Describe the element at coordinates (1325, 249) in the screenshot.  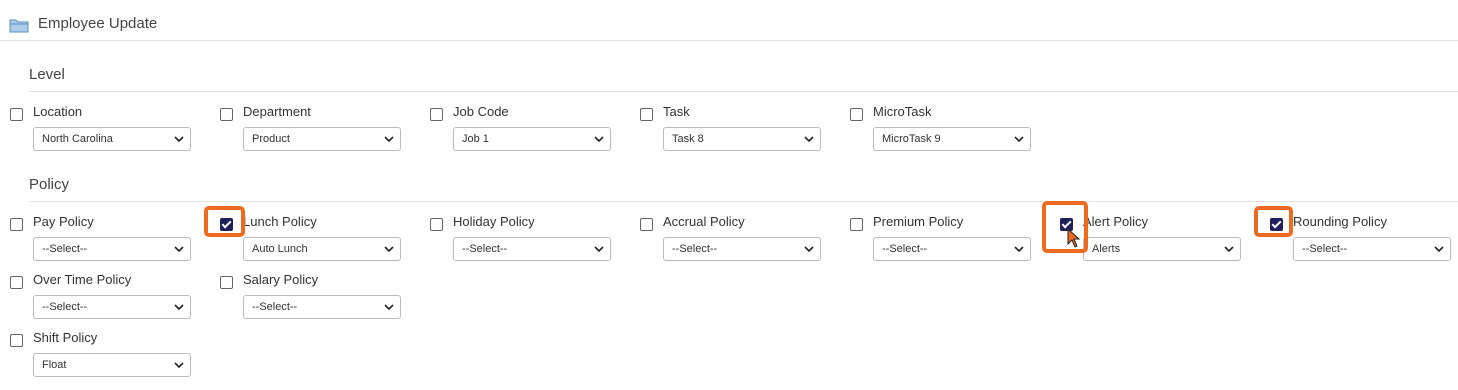
I see `rounding-policy-select-value: --Select--` at that location.